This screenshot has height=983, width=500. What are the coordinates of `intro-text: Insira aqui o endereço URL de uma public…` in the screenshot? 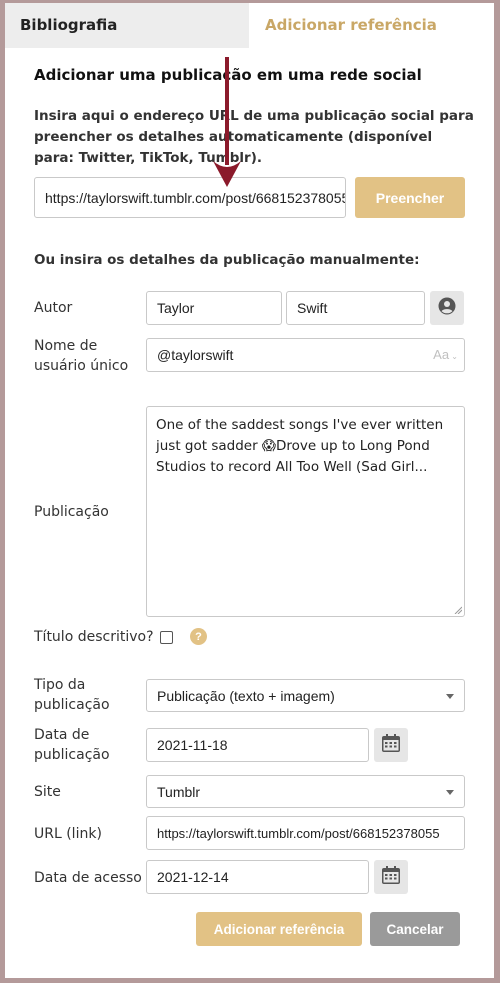 It's located at (254, 137).